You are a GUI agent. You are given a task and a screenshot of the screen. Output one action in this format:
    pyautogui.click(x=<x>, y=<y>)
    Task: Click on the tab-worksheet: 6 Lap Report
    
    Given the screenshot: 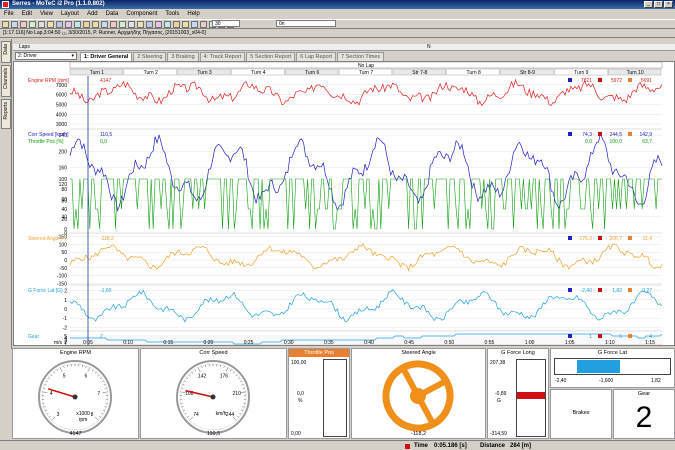 What is the action you would take?
    pyautogui.click(x=316, y=56)
    